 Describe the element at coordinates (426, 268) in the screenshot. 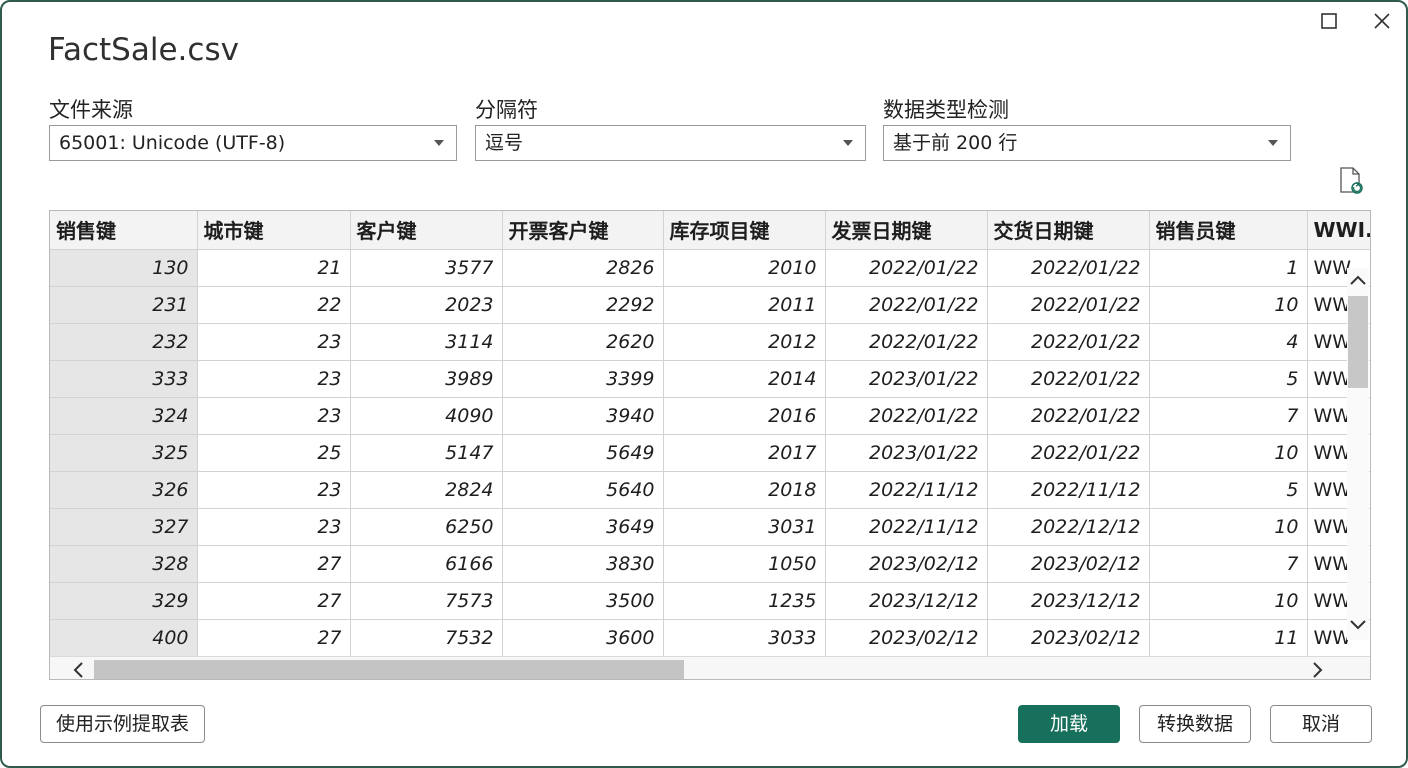

I see `table-cell: 3577` at that location.